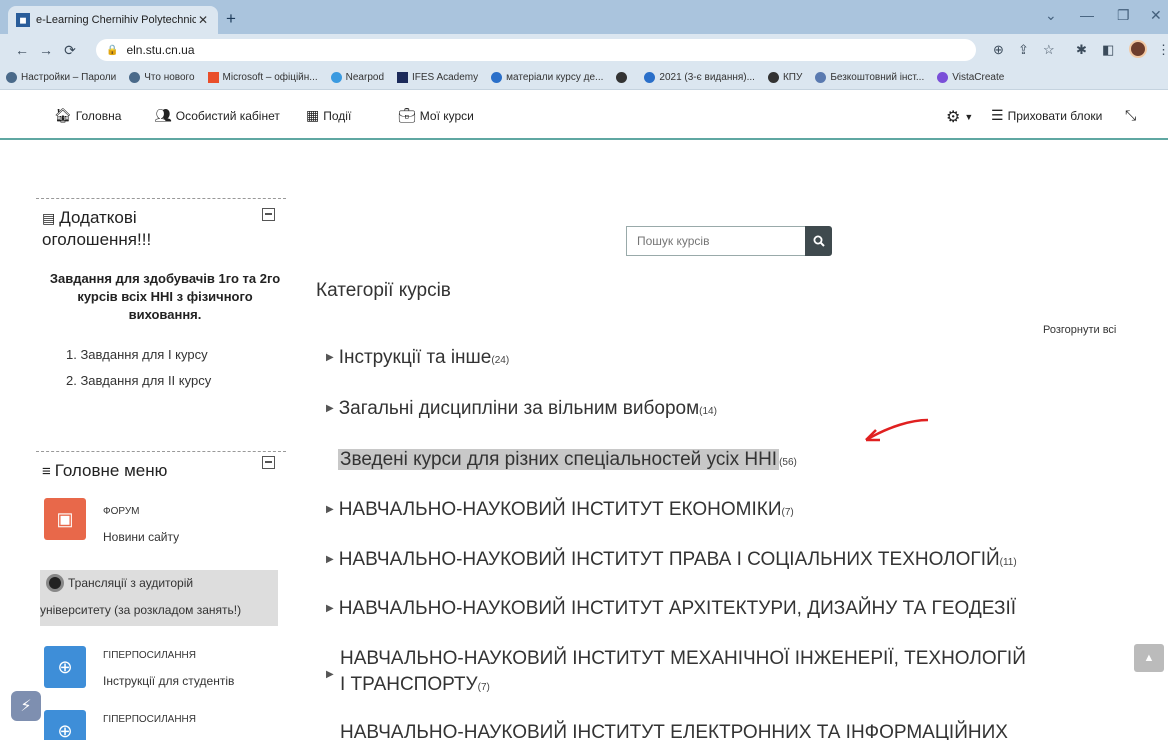 The width and height of the screenshot is (1168, 740). What do you see at coordinates (97, 228) in the screenshot?
I see `announcements-title: ▤ Додаткові оголошення!!!` at bounding box center [97, 228].